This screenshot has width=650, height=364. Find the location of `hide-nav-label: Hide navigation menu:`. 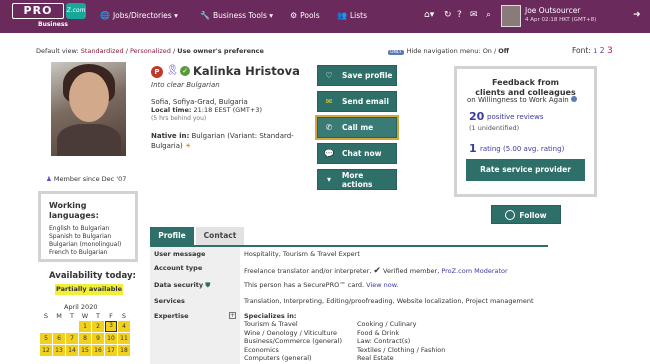

hide-nav-label: Hide navigation menu: is located at coordinates (443, 51).